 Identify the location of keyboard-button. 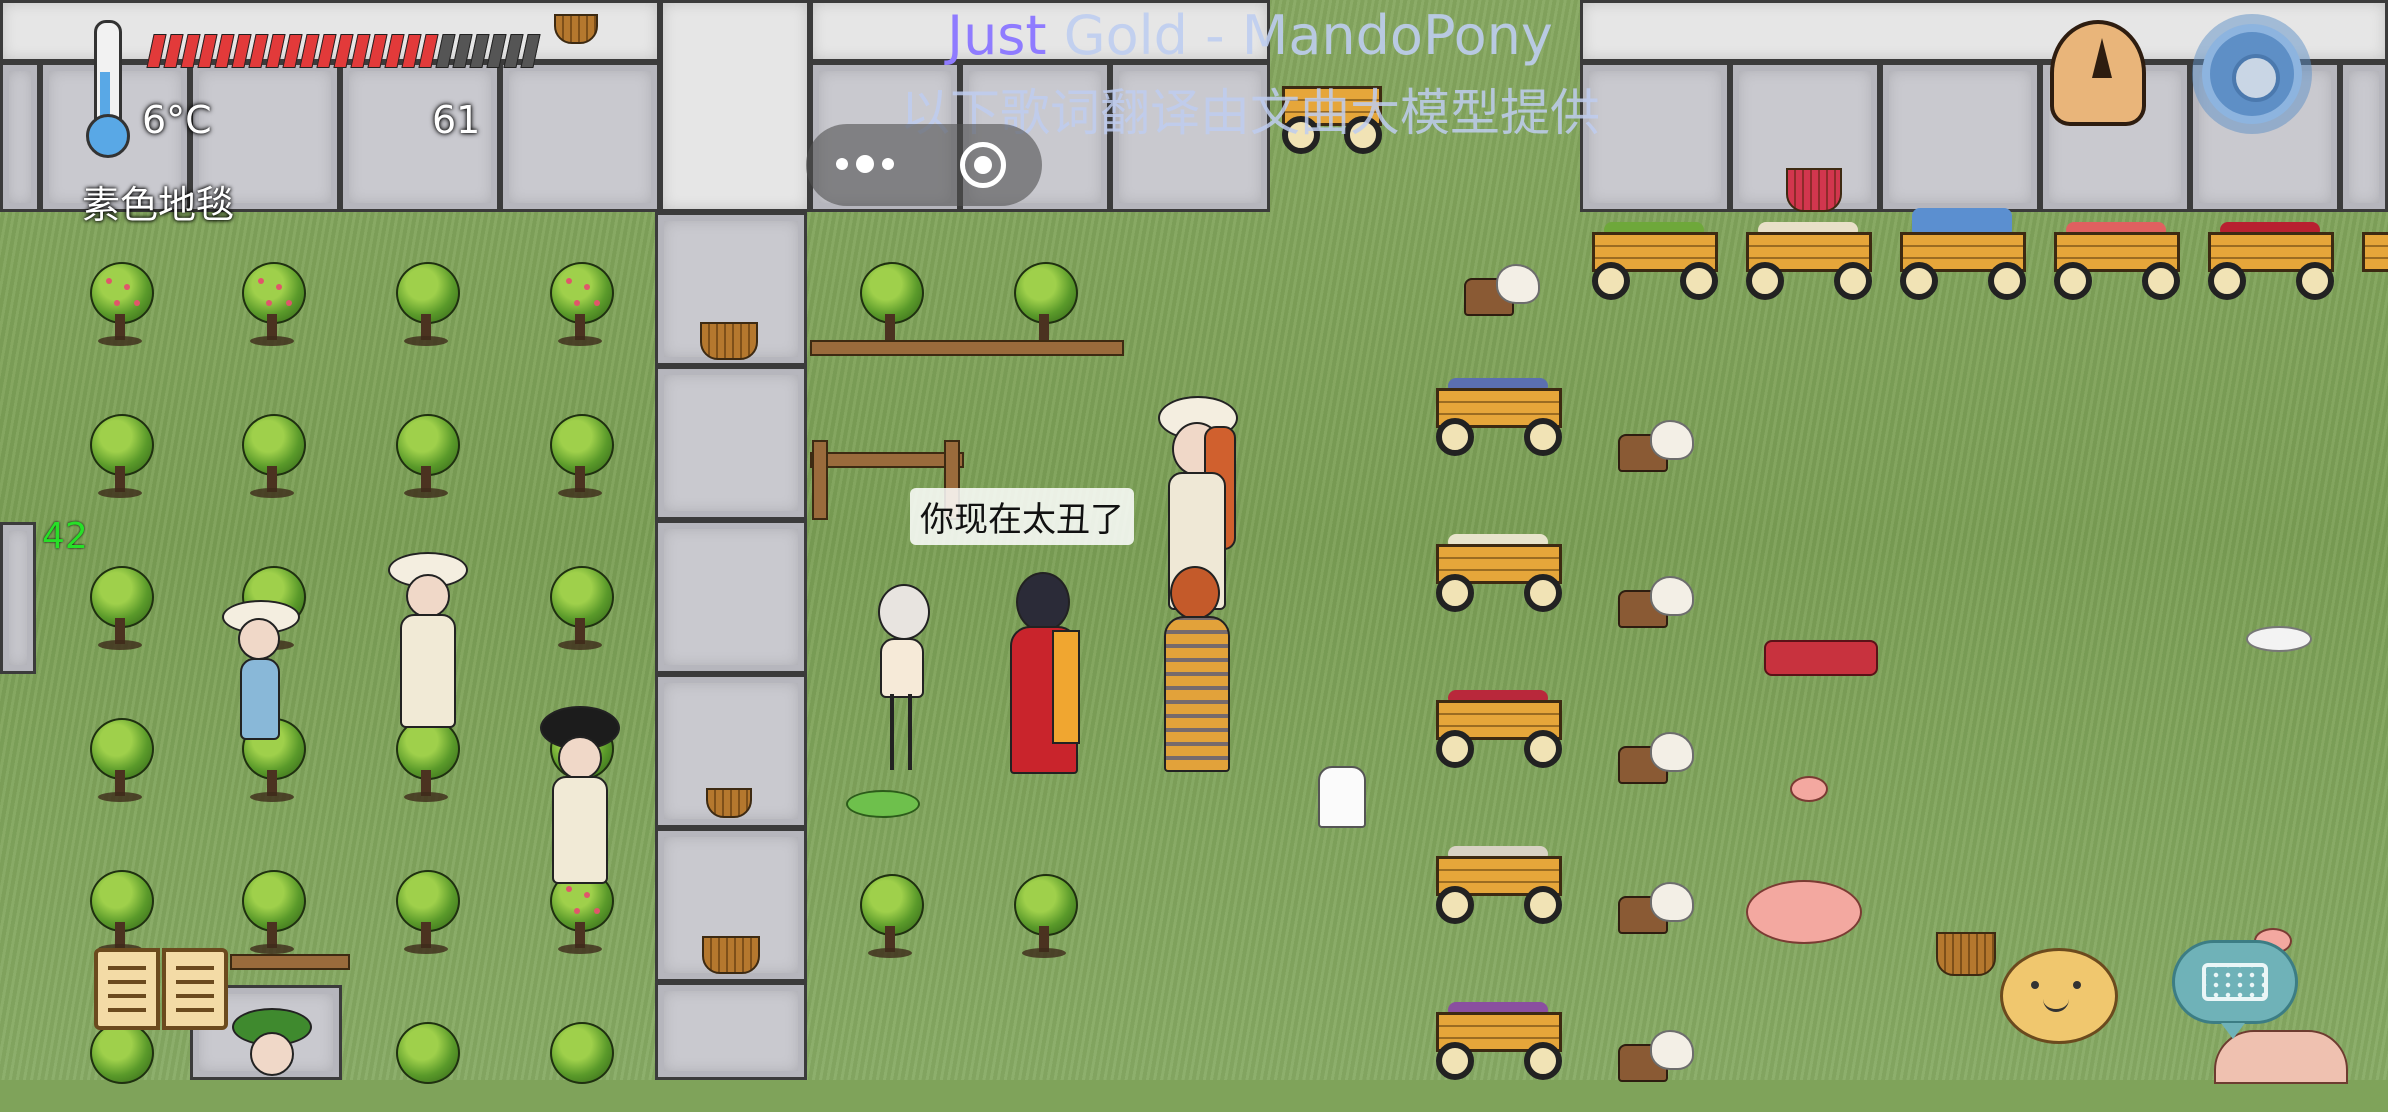
(2235, 989).